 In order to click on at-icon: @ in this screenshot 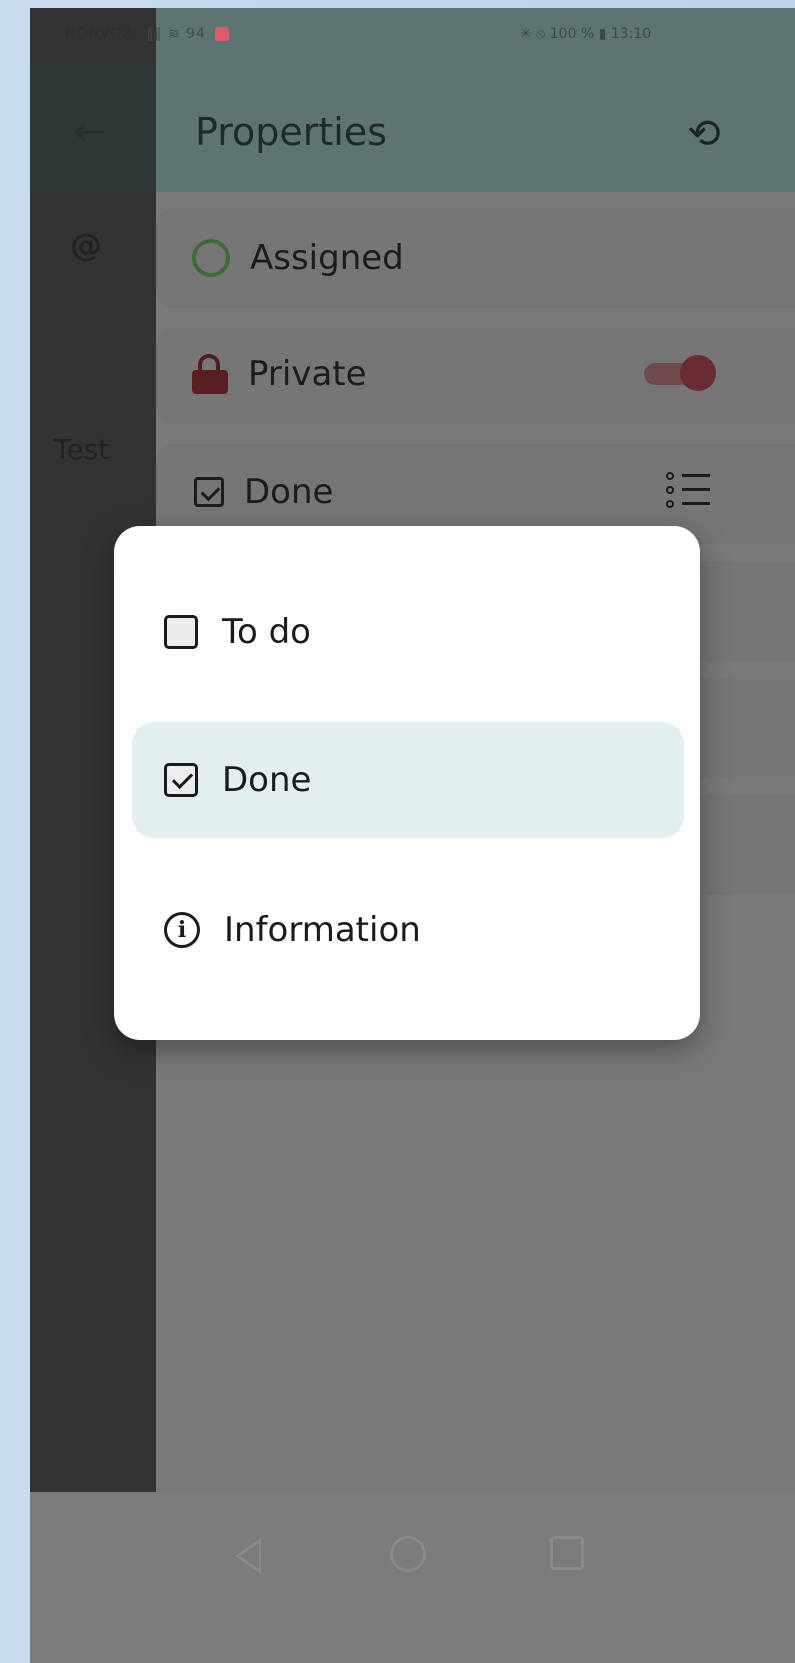, I will do `click(86, 245)`.